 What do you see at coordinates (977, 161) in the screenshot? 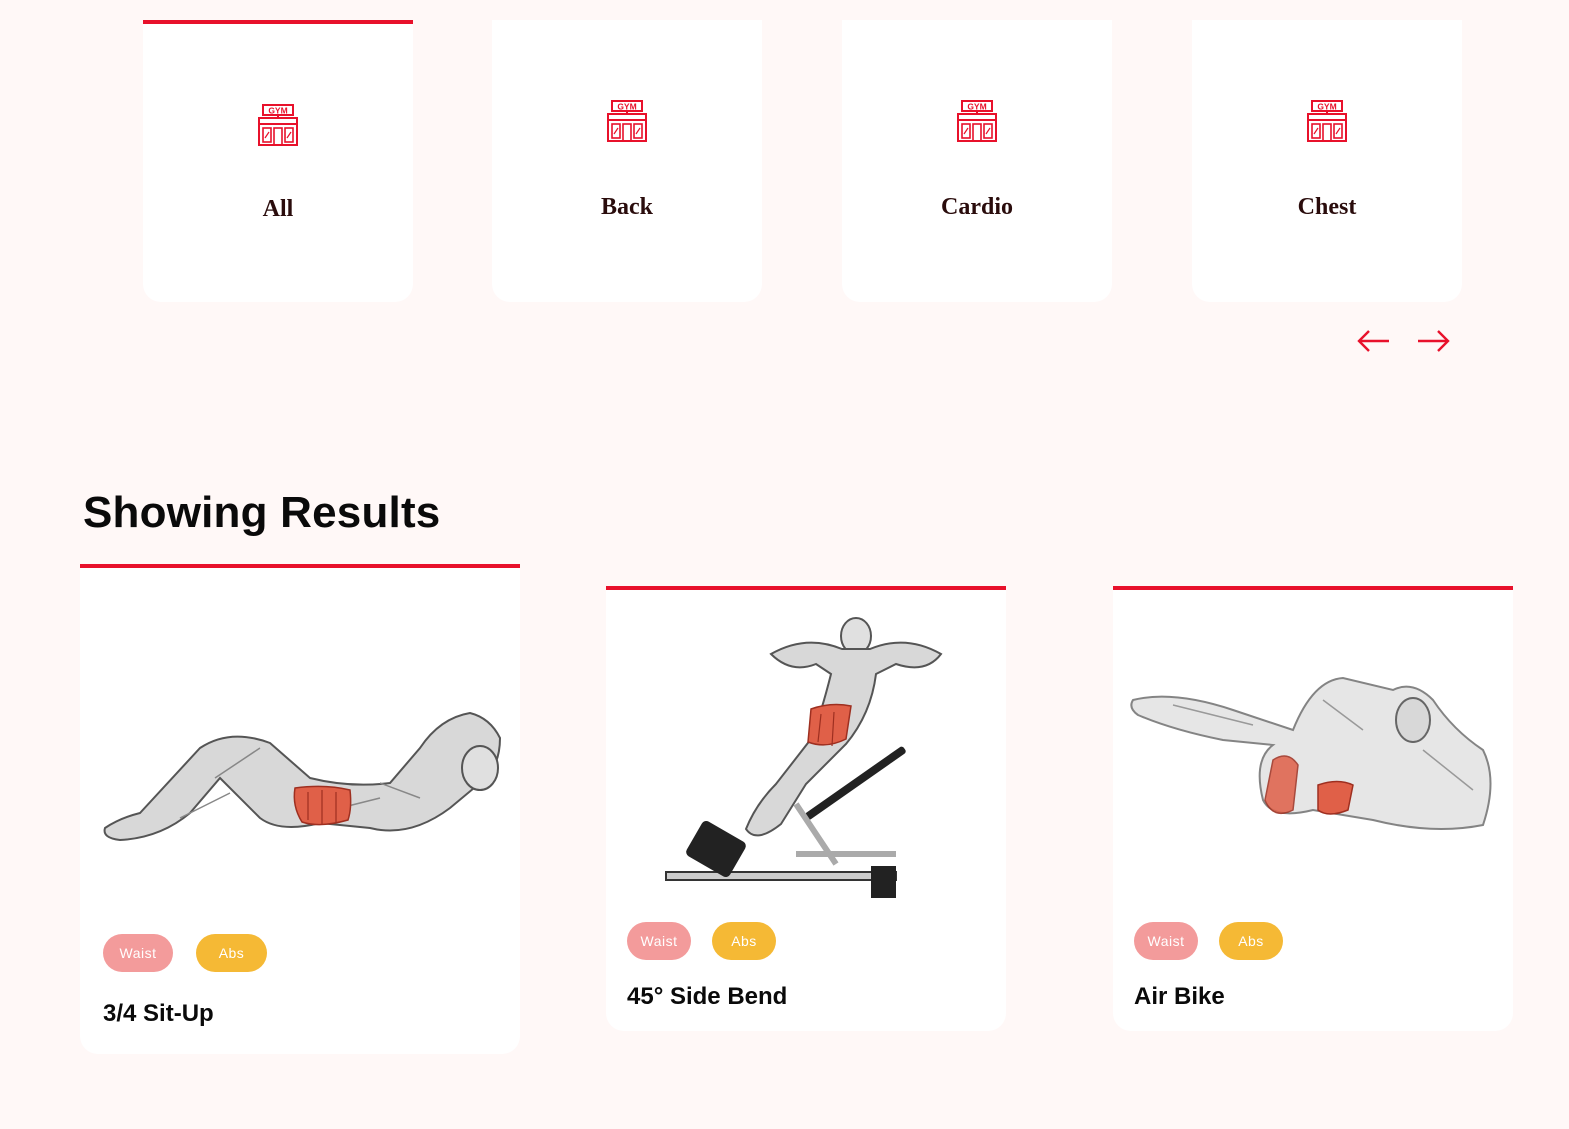
I see `category-card-cardio: Cardio` at bounding box center [977, 161].